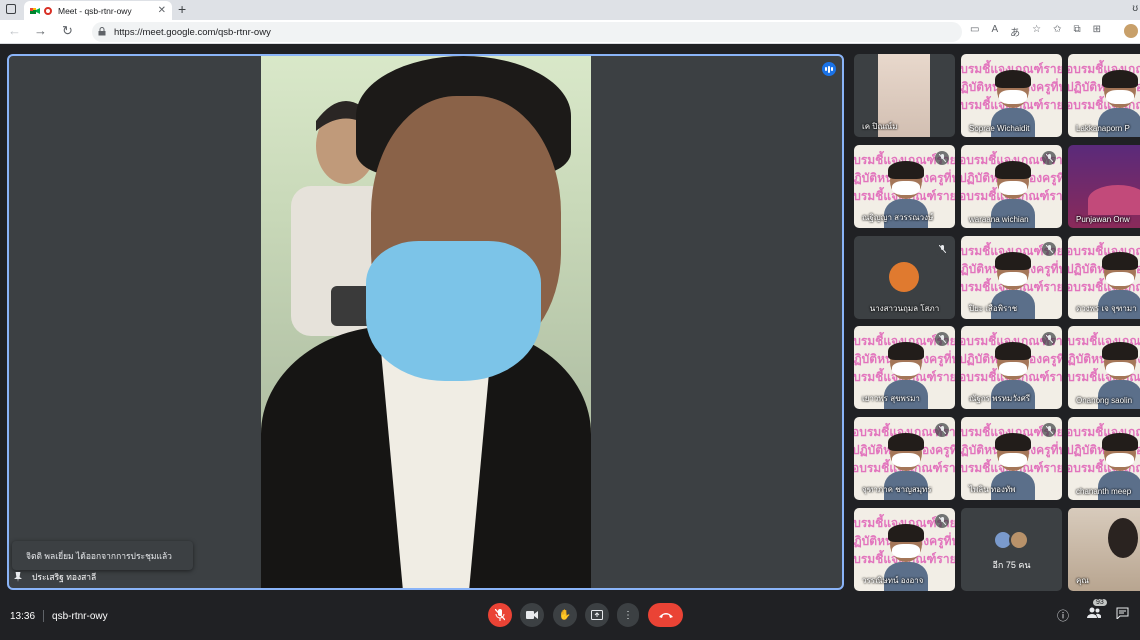  Describe the element at coordinates (182, 9) in the screenshot. I see `new-tab-button: +` at that location.